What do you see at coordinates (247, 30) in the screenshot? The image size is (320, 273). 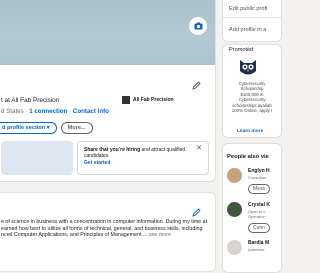 I see `add-profile-language-link: Add profile in a` at bounding box center [247, 30].